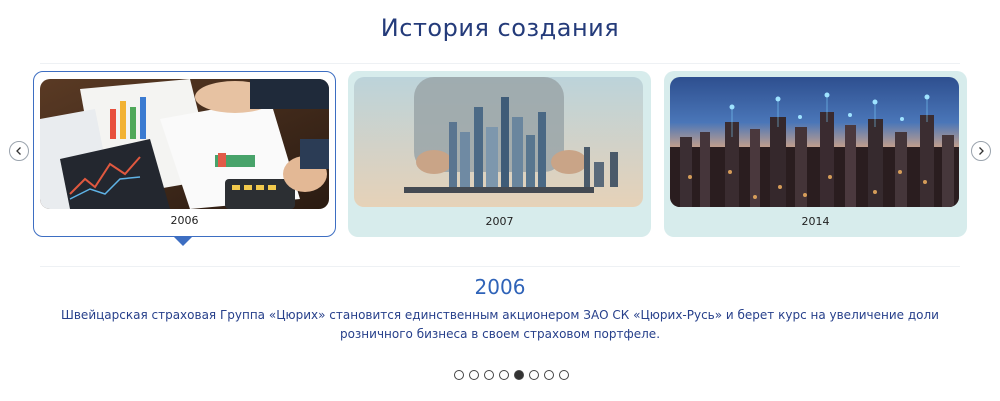 This screenshot has width=1000, height=401. I want to click on carousel-pagination, so click(511, 375).